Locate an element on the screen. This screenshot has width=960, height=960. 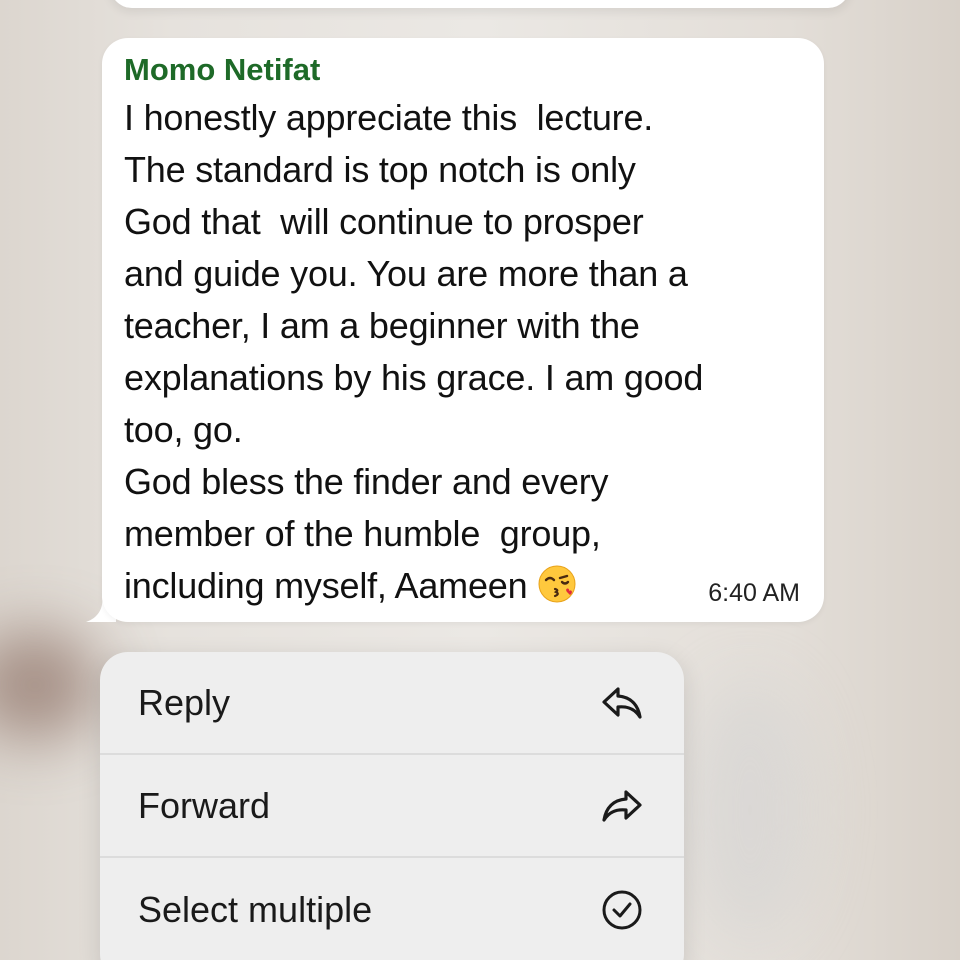
message-line: God bless the finder and every is located at coordinates (366, 481).